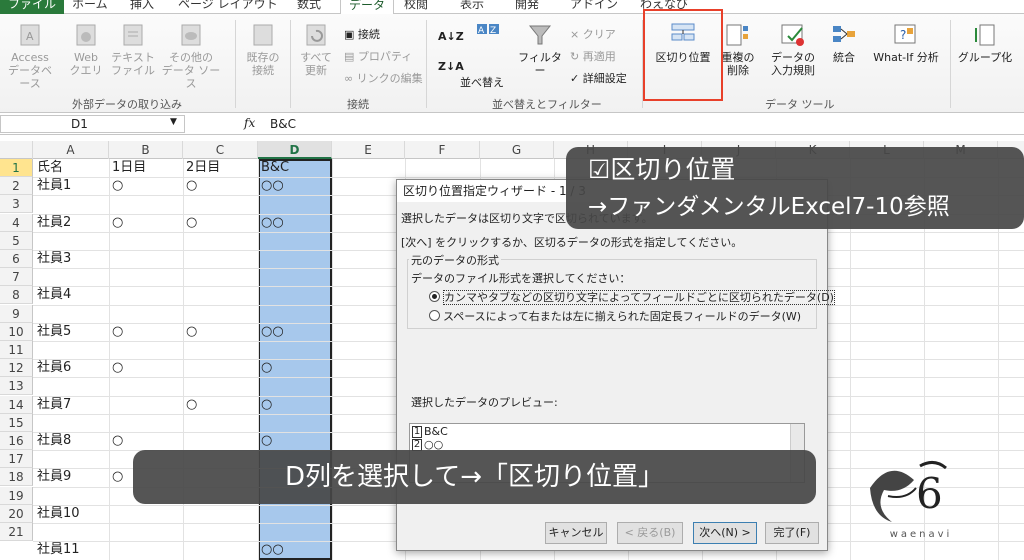  I want to click on column-header-d: D, so click(295, 150).